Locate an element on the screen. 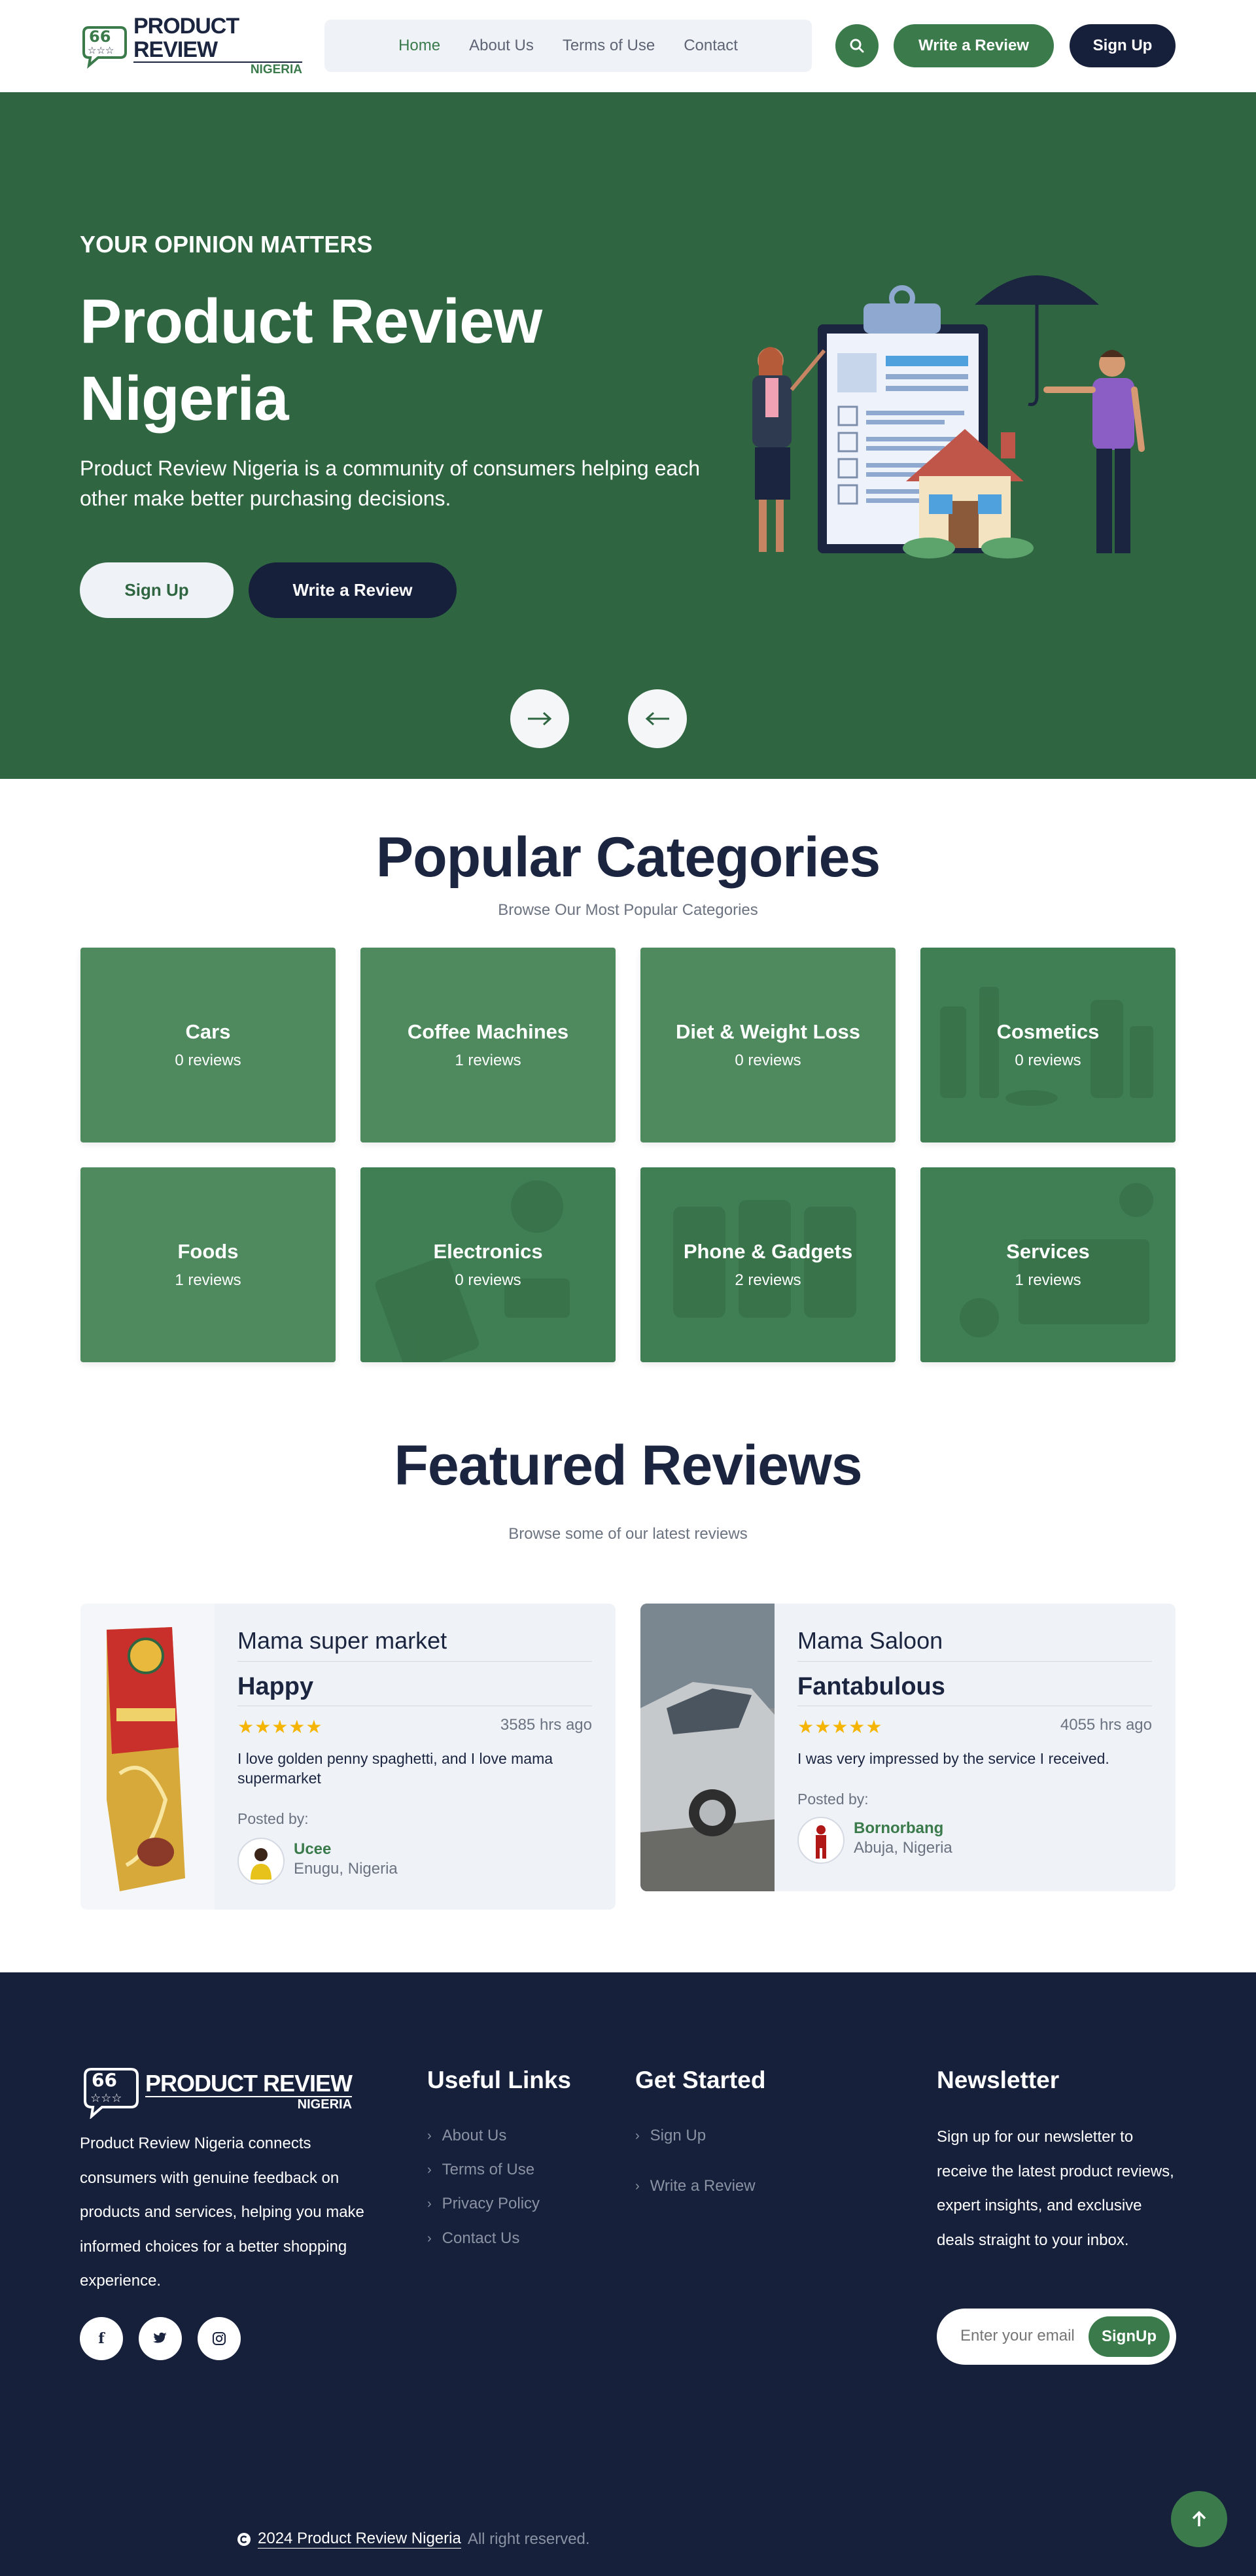 This screenshot has width=1256, height=2576. copyright-rest: All right reserved. is located at coordinates (528, 2539).